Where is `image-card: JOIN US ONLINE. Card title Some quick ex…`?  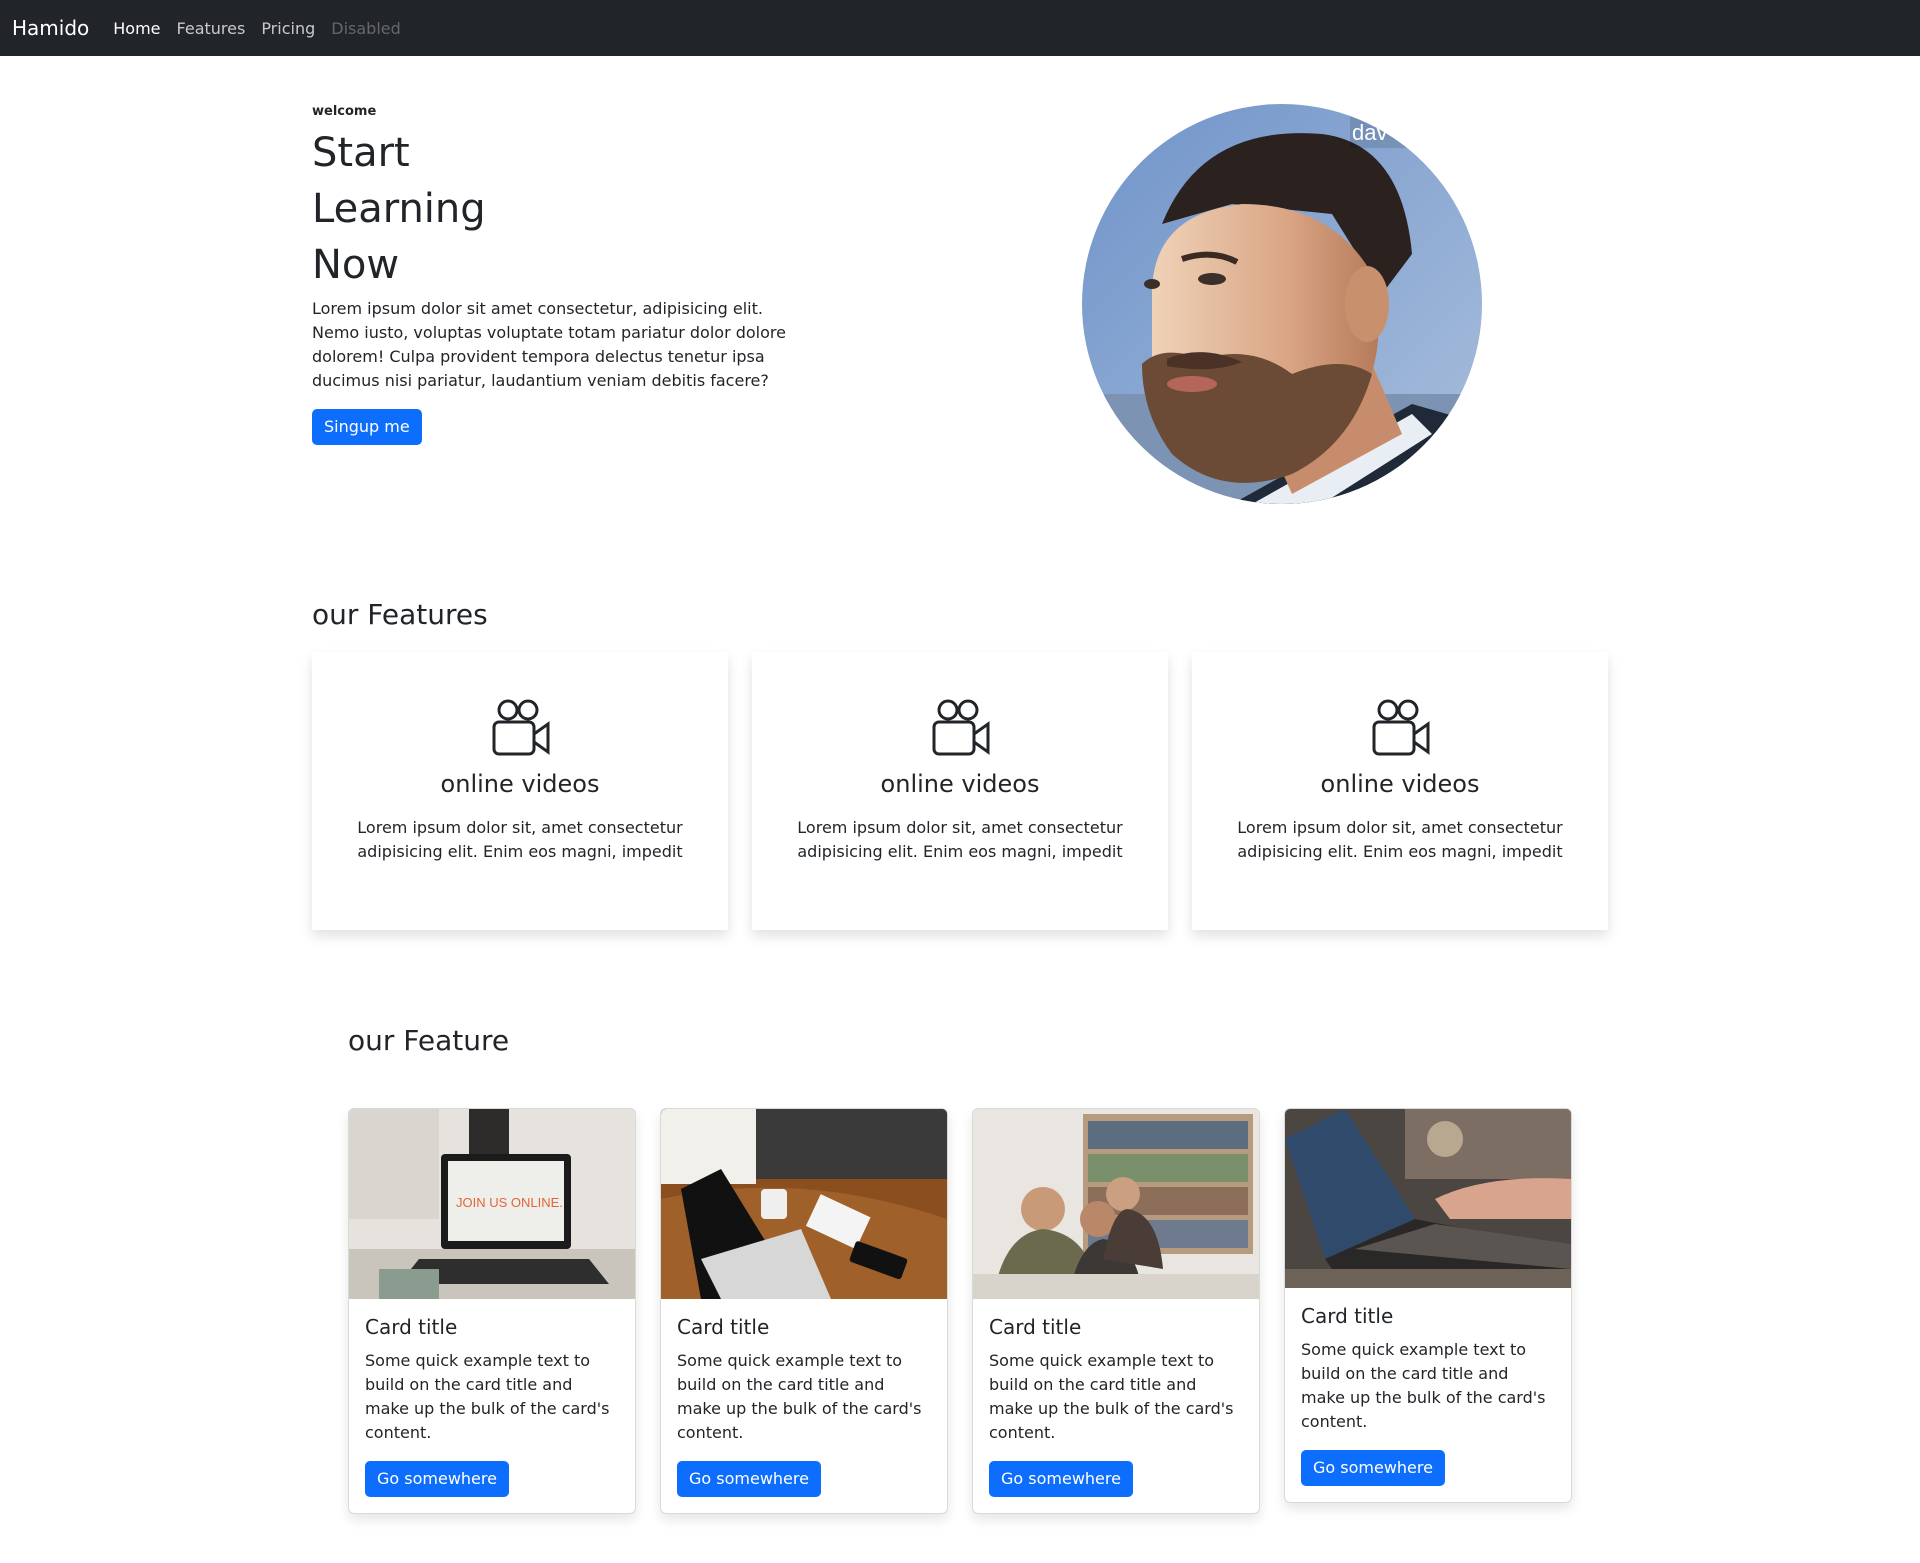 image-card: JOIN US ONLINE. Card title Some quick ex… is located at coordinates (492, 1311).